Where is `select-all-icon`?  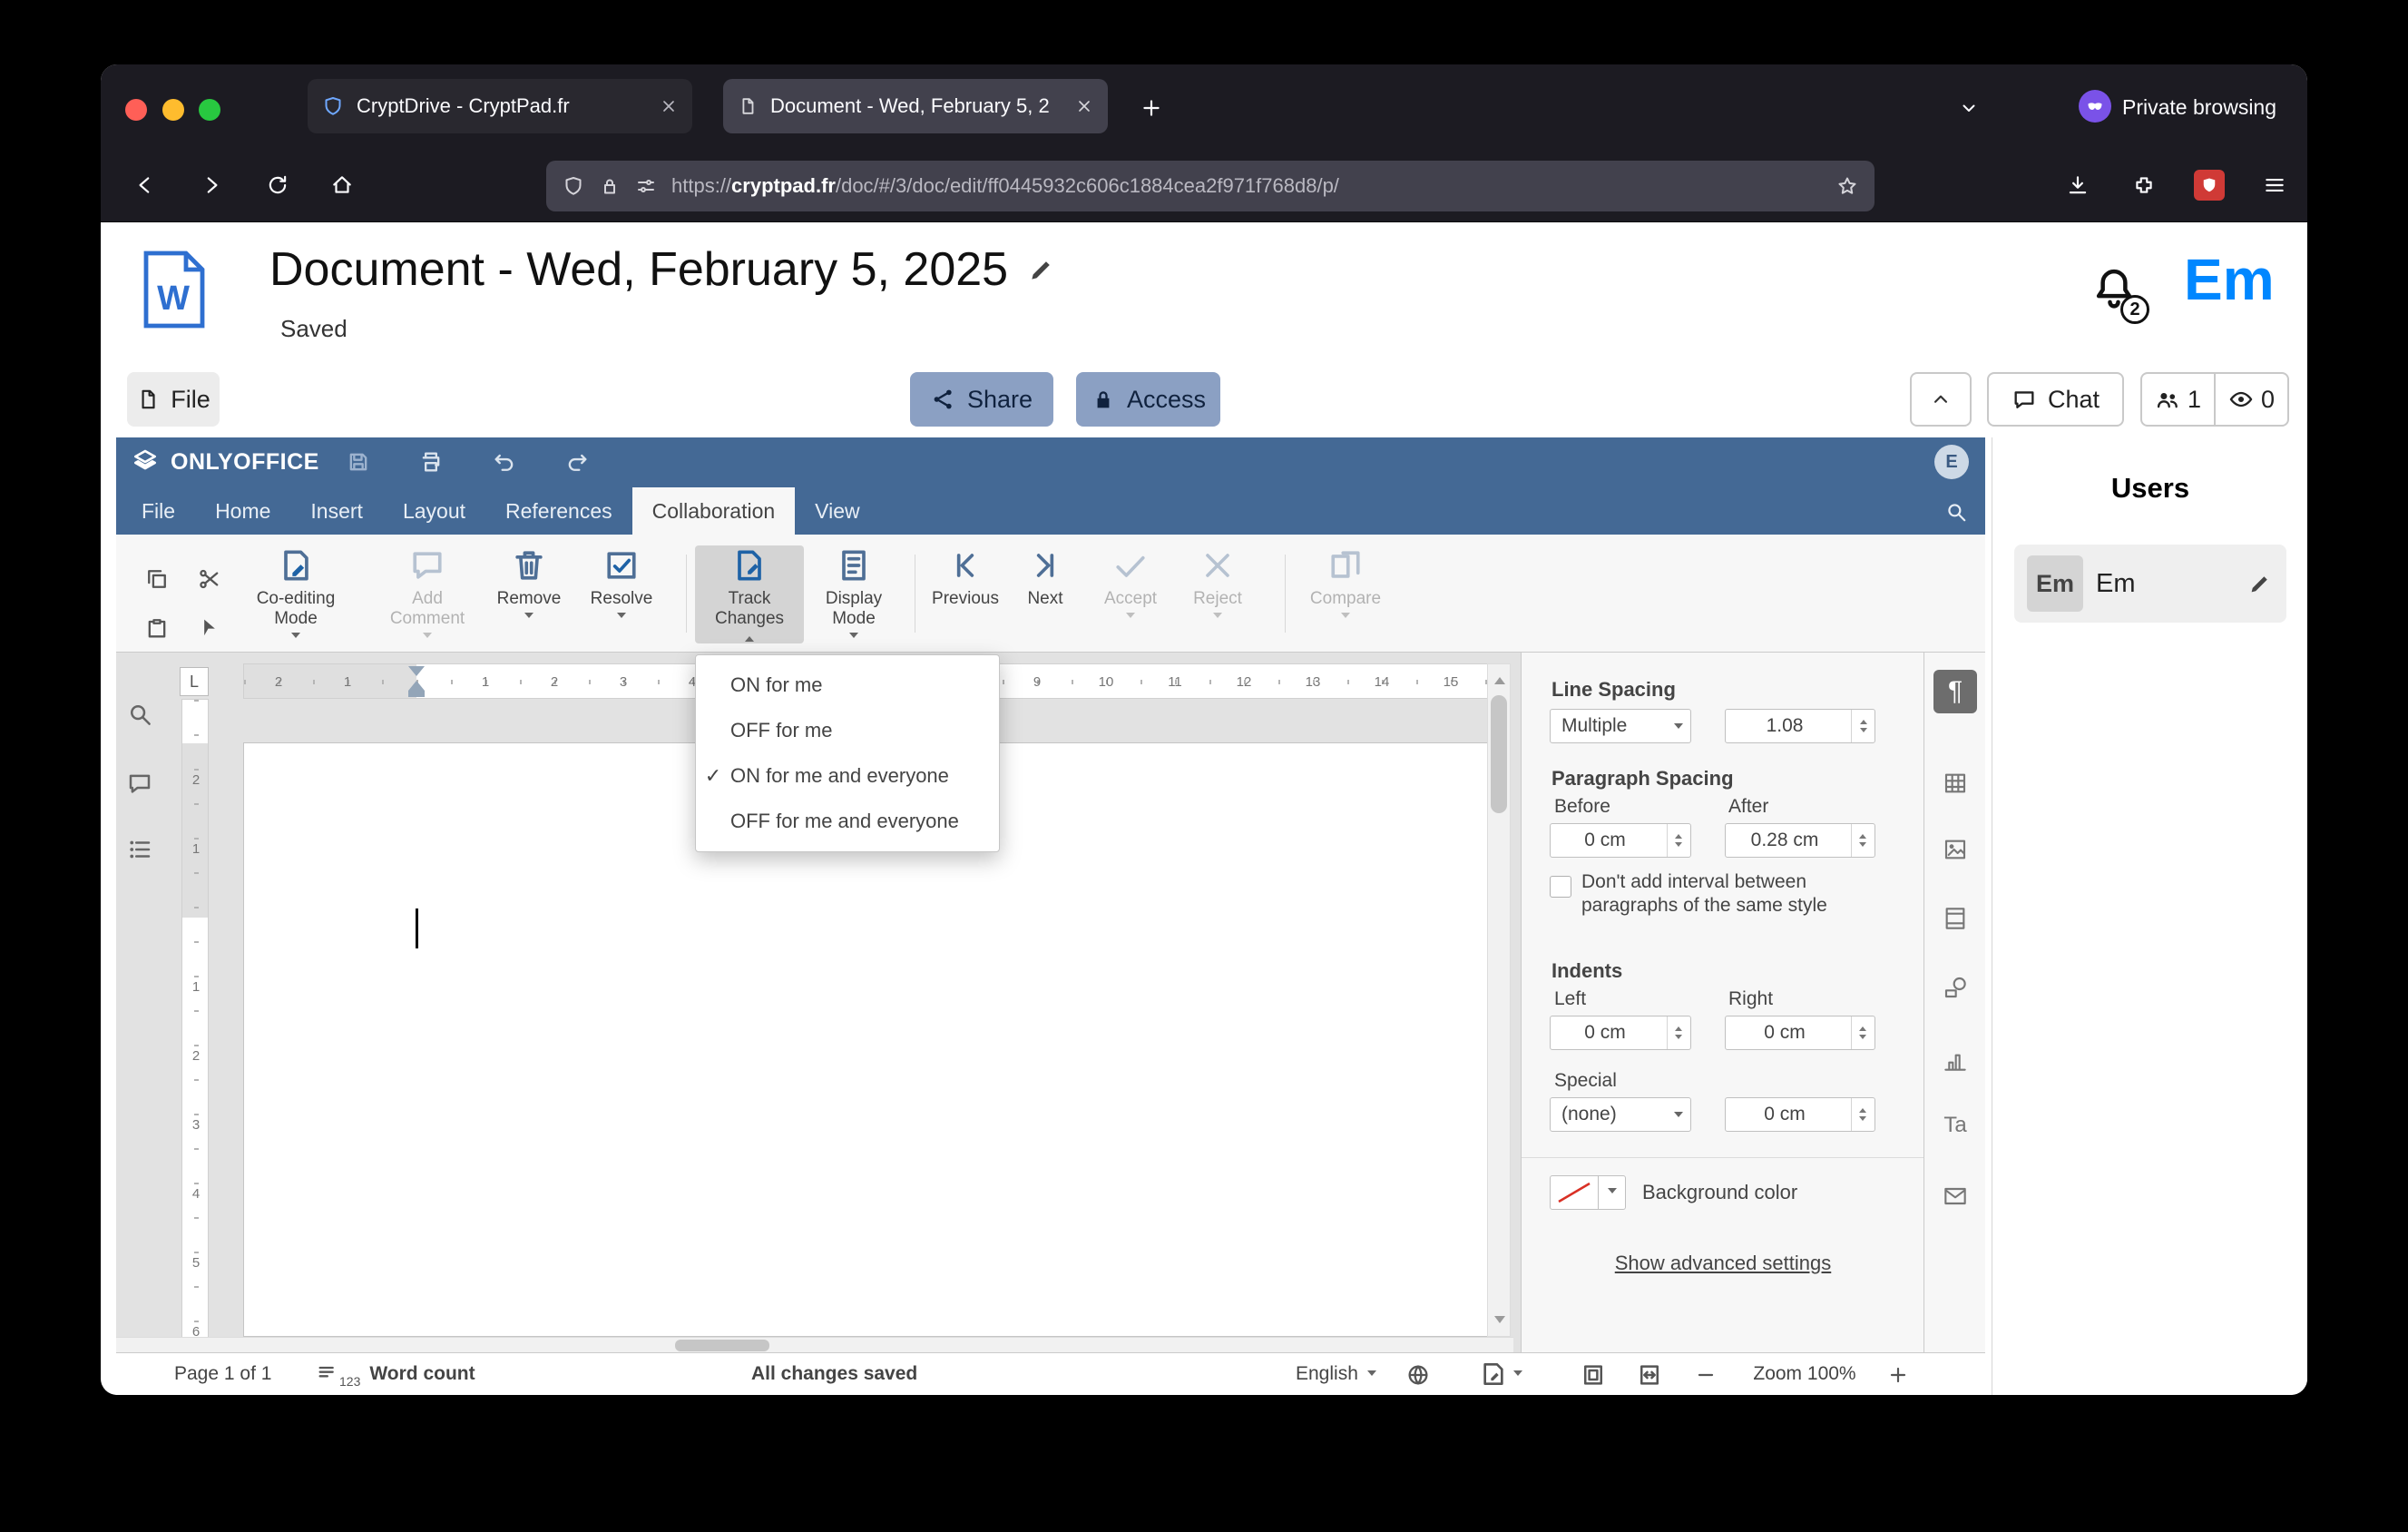 select-all-icon is located at coordinates (210, 628).